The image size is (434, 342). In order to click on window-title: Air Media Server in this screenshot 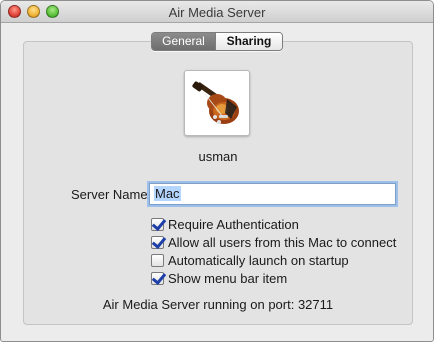, I will do `click(217, 12)`.